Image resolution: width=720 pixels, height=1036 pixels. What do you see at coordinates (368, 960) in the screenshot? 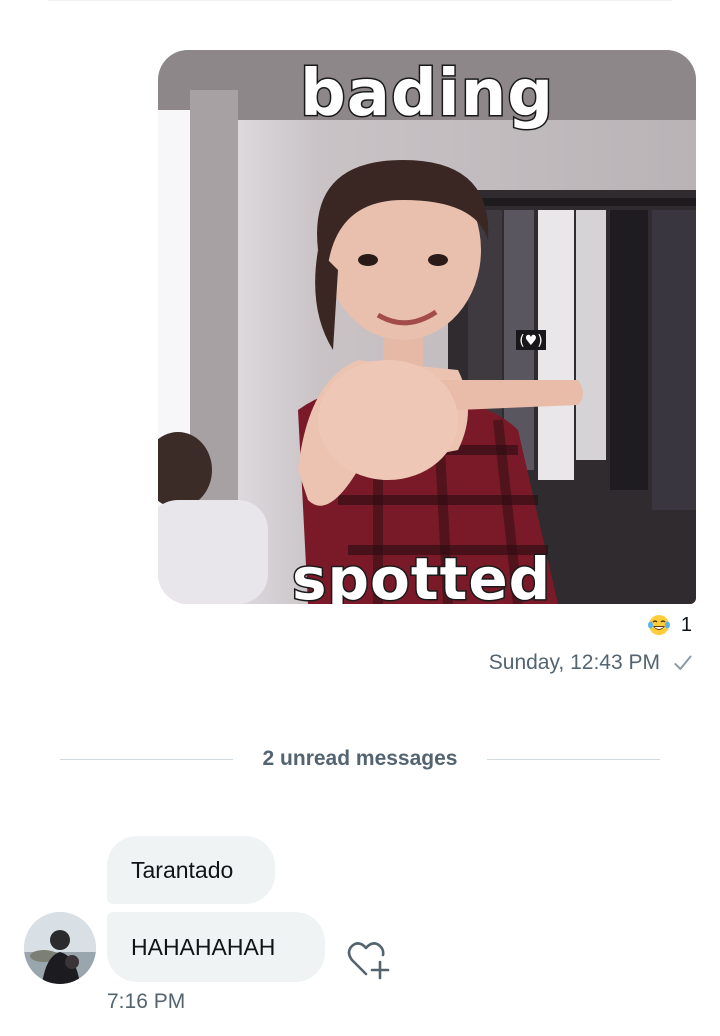
I see `add-reaction-heart-icon` at bounding box center [368, 960].